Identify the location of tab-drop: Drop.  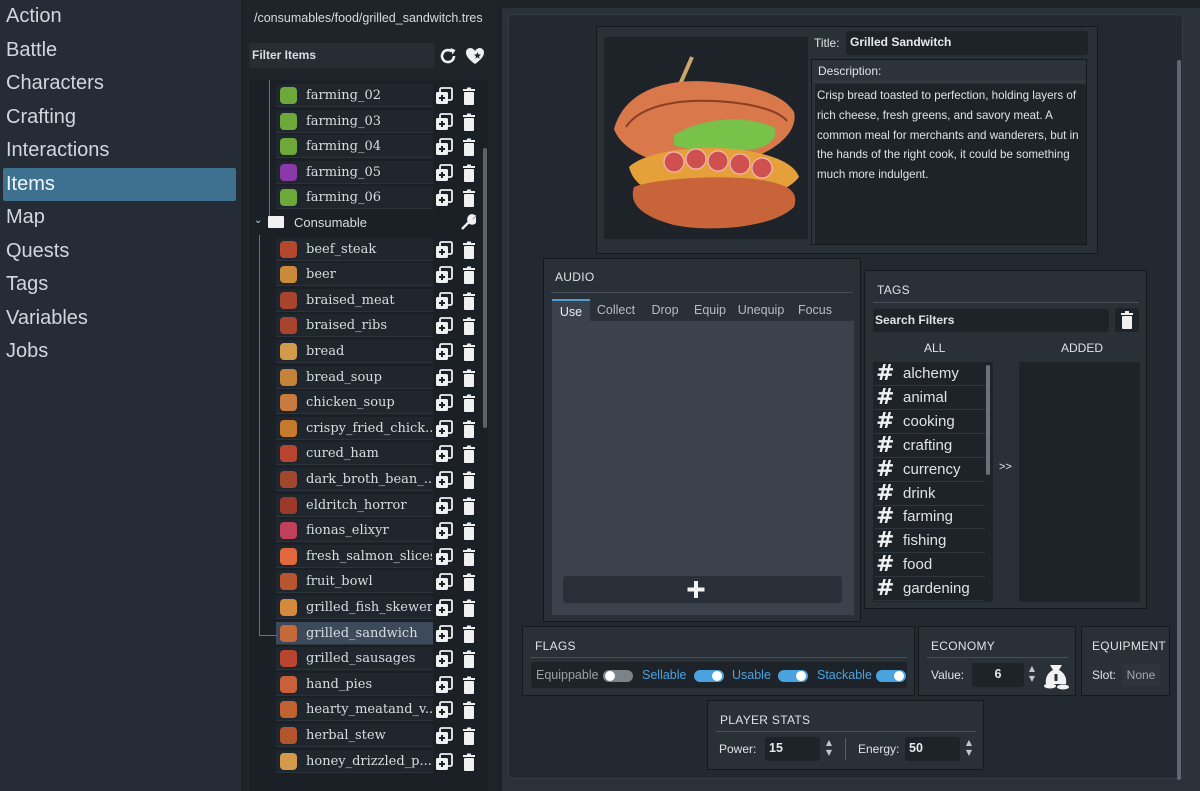
(665, 310).